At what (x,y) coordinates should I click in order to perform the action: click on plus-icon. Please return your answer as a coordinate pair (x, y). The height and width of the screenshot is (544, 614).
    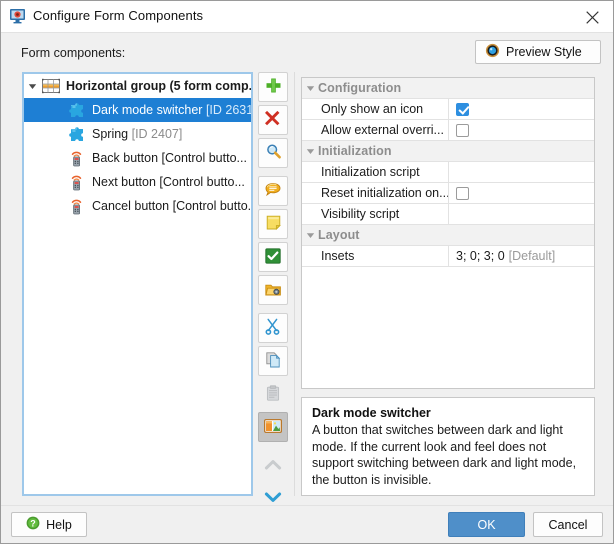
    Looking at the image, I should click on (273, 87).